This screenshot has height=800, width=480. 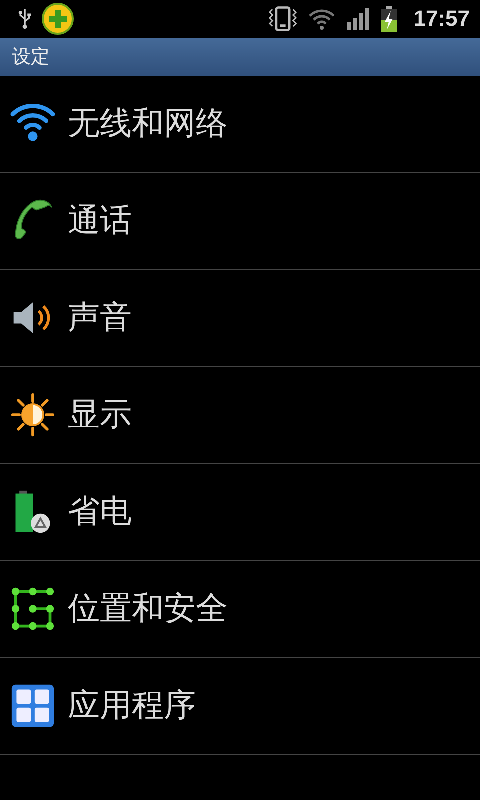 What do you see at coordinates (283, 19) in the screenshot?
I see `vibrate-icon` at bounding box center [283, 19].